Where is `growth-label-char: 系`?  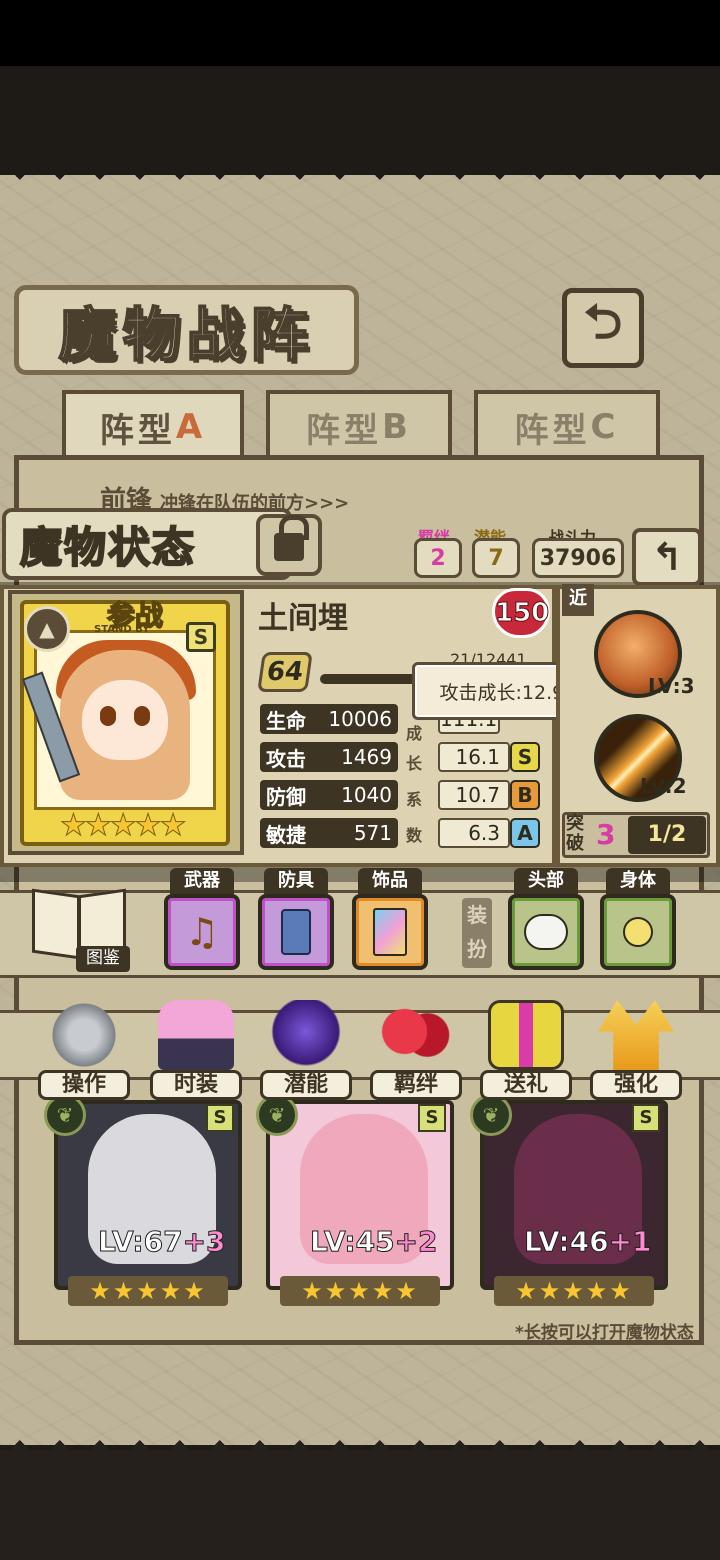 growth-label-char: 系 is located at coordinates (414, 799).